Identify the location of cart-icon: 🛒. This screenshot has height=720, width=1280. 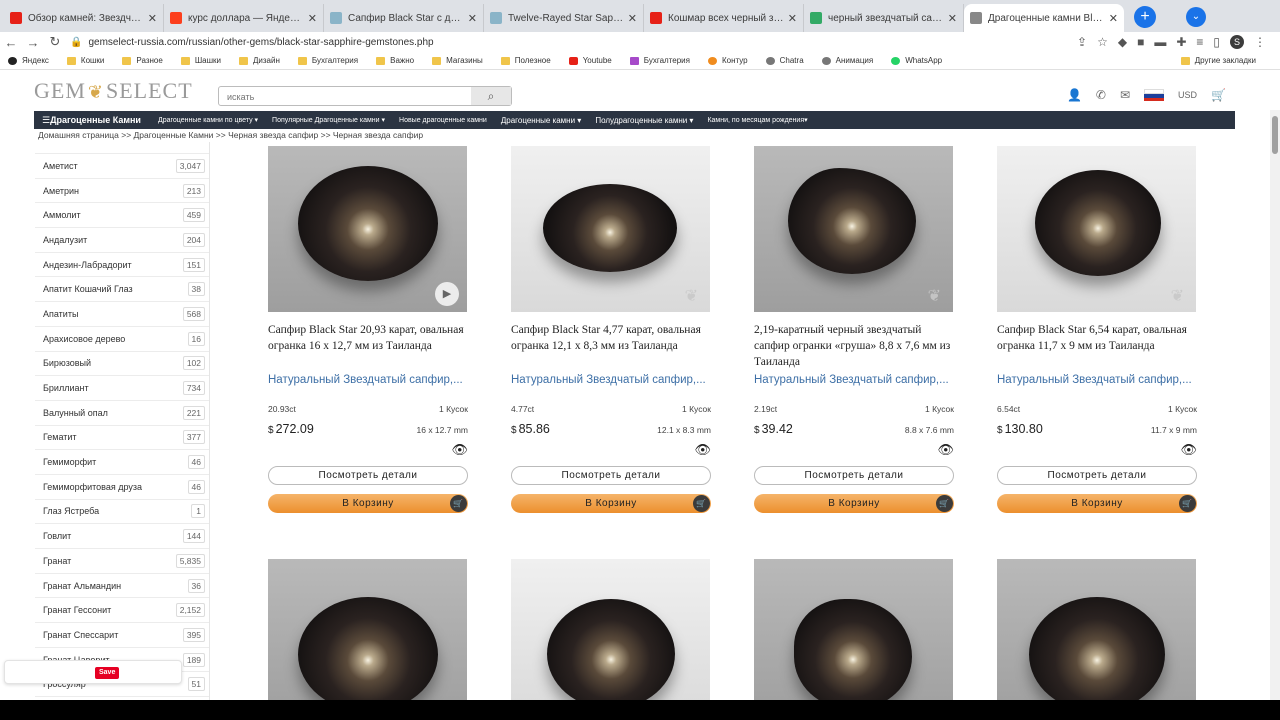
(1218, 95).